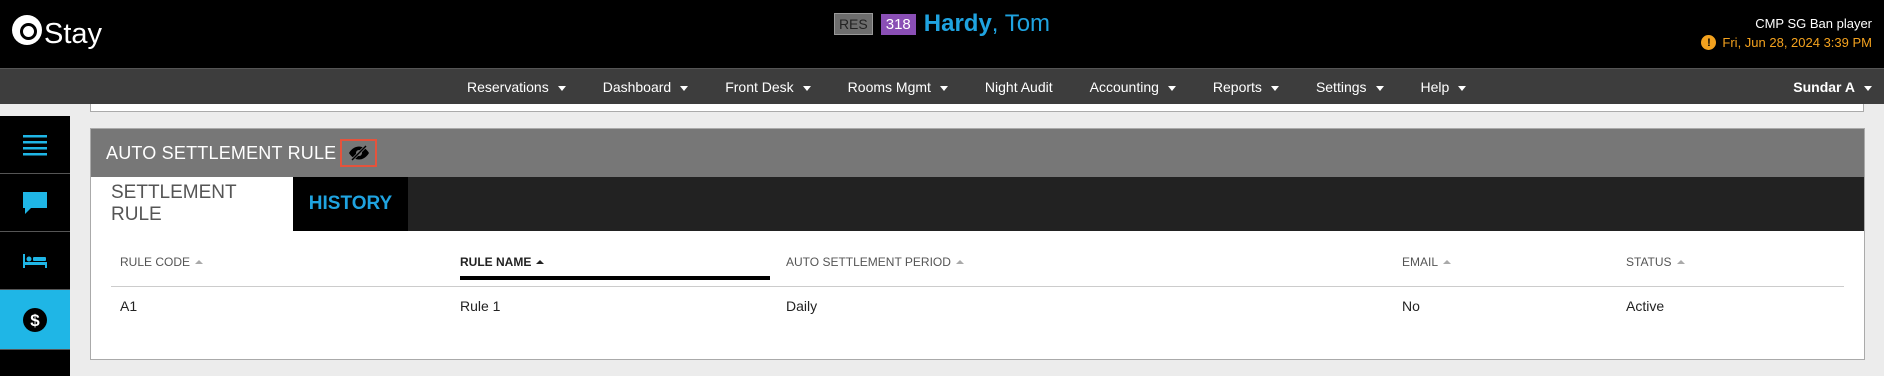  I want to click on sorted-column-indicator, so click(615, 278).